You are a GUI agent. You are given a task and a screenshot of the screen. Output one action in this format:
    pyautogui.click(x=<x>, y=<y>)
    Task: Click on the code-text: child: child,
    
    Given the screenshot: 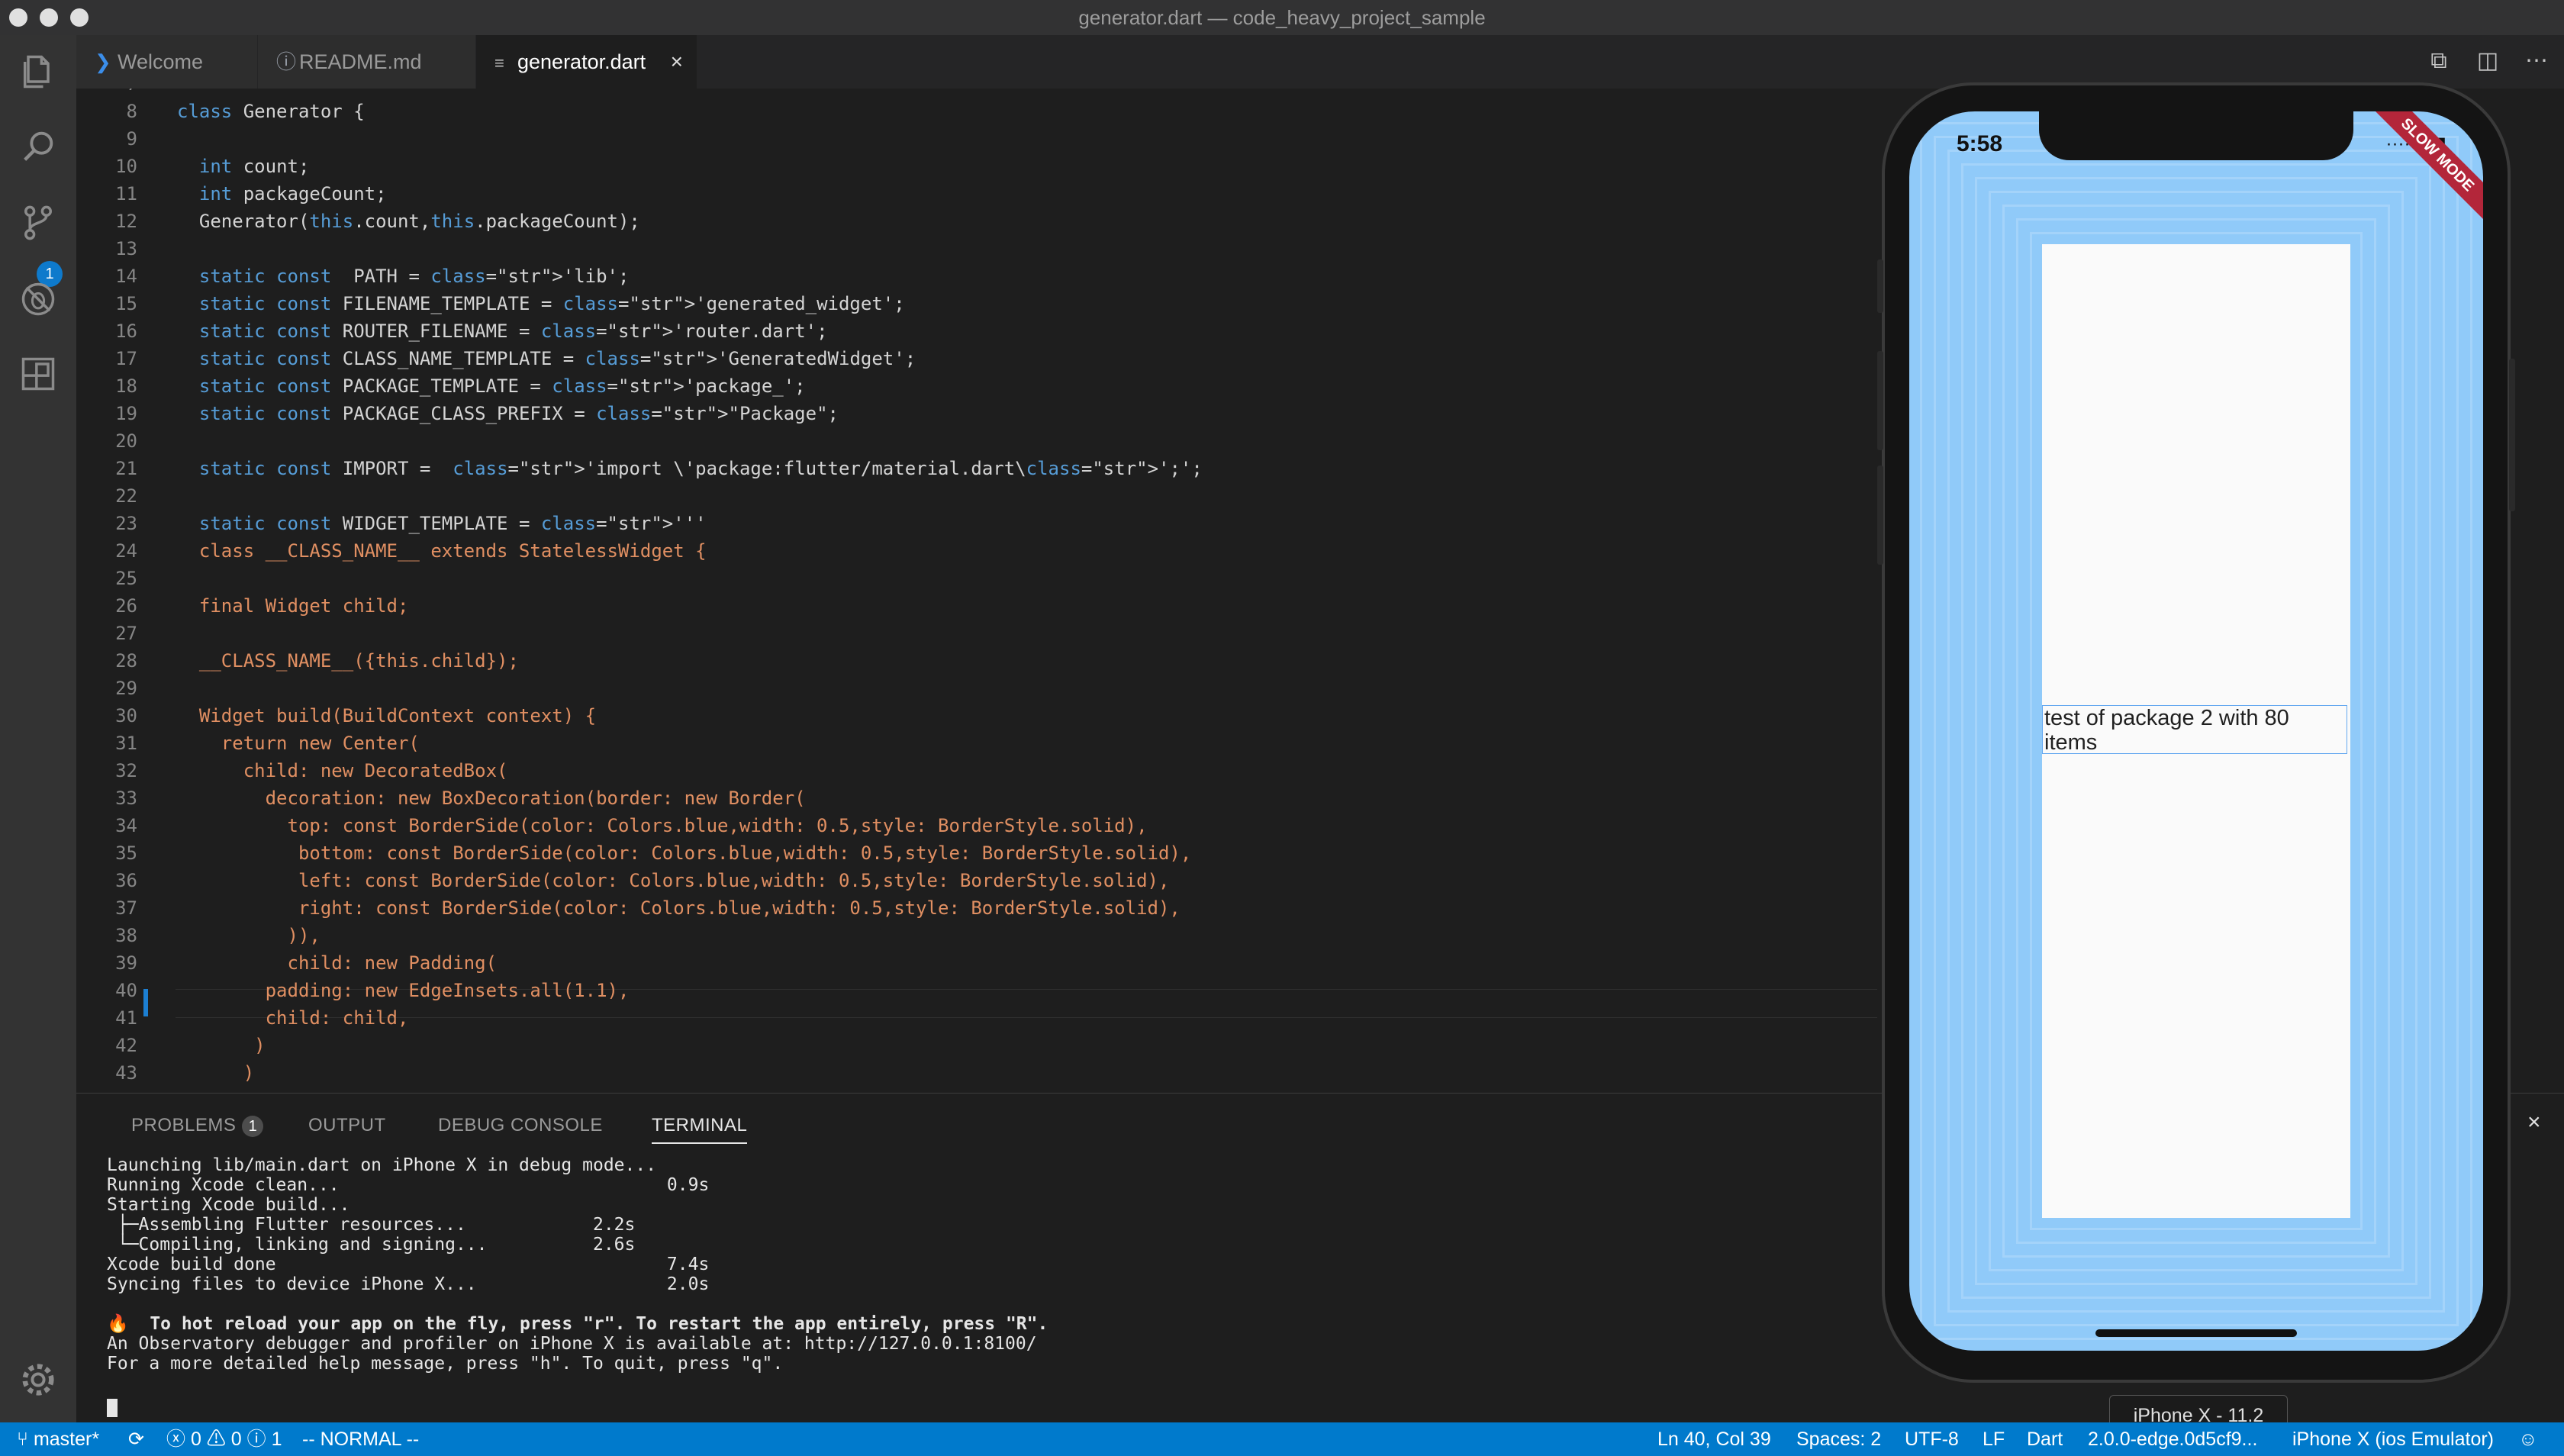 What is the action you would take?
    pyautogui.click(x=293, y=1018)
    